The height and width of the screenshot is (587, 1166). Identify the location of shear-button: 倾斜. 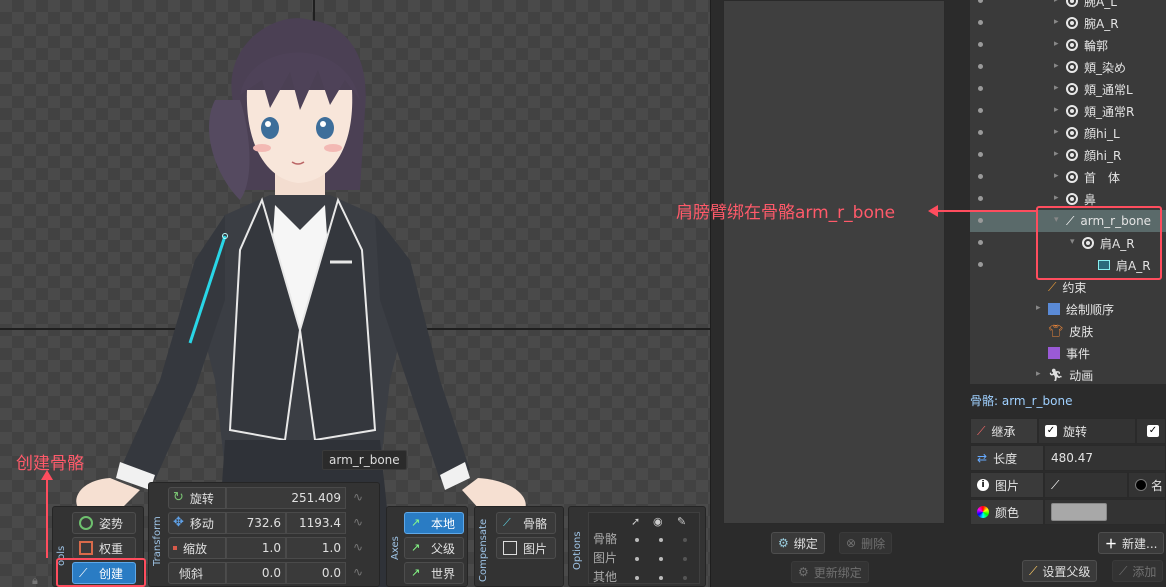
(197, 573).